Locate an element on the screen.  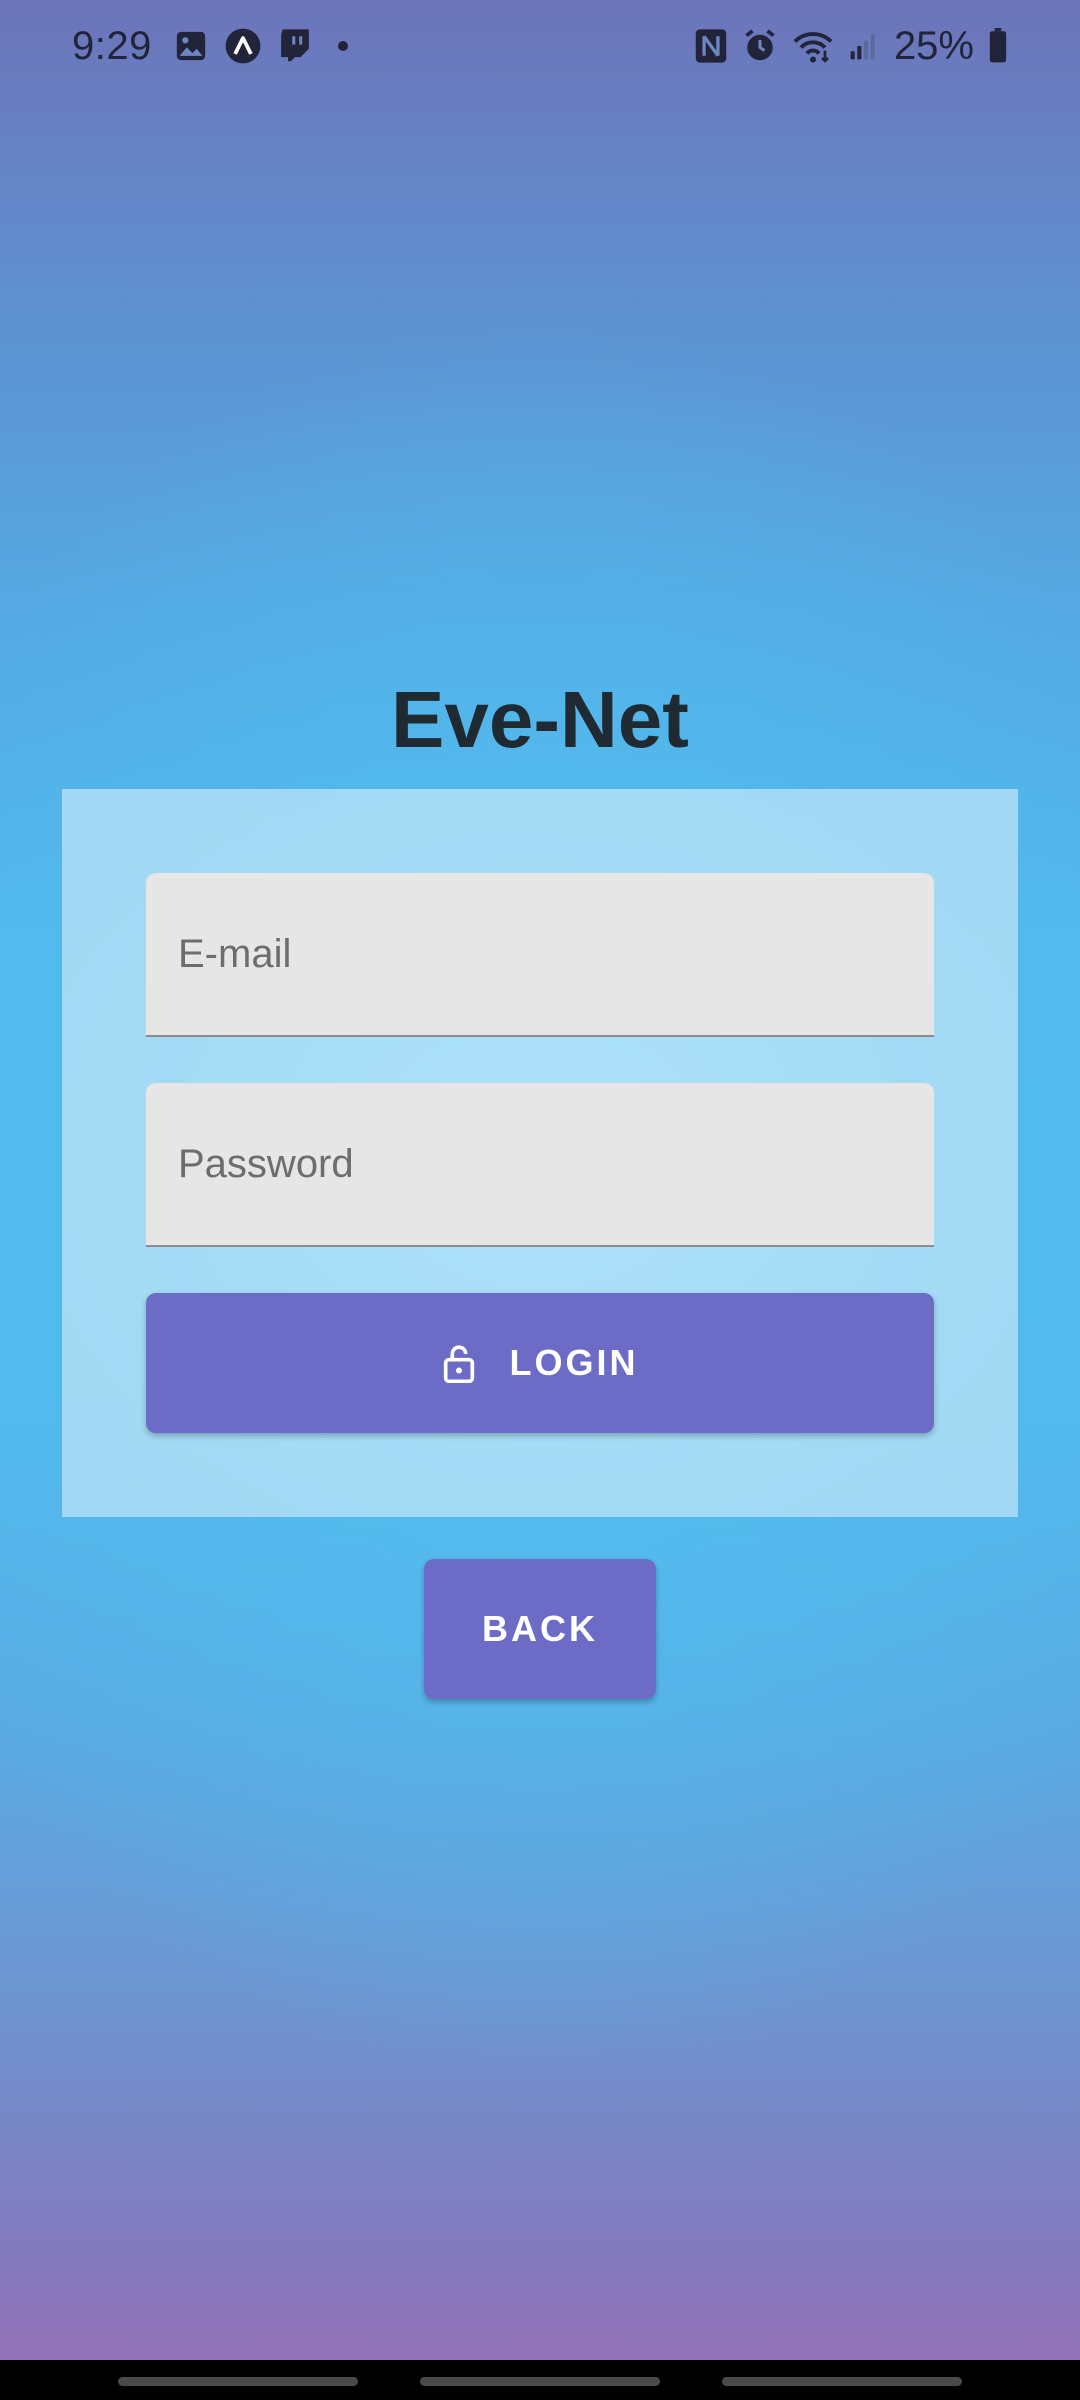
status-time: 9:29 is located at coordinates (112, 45).